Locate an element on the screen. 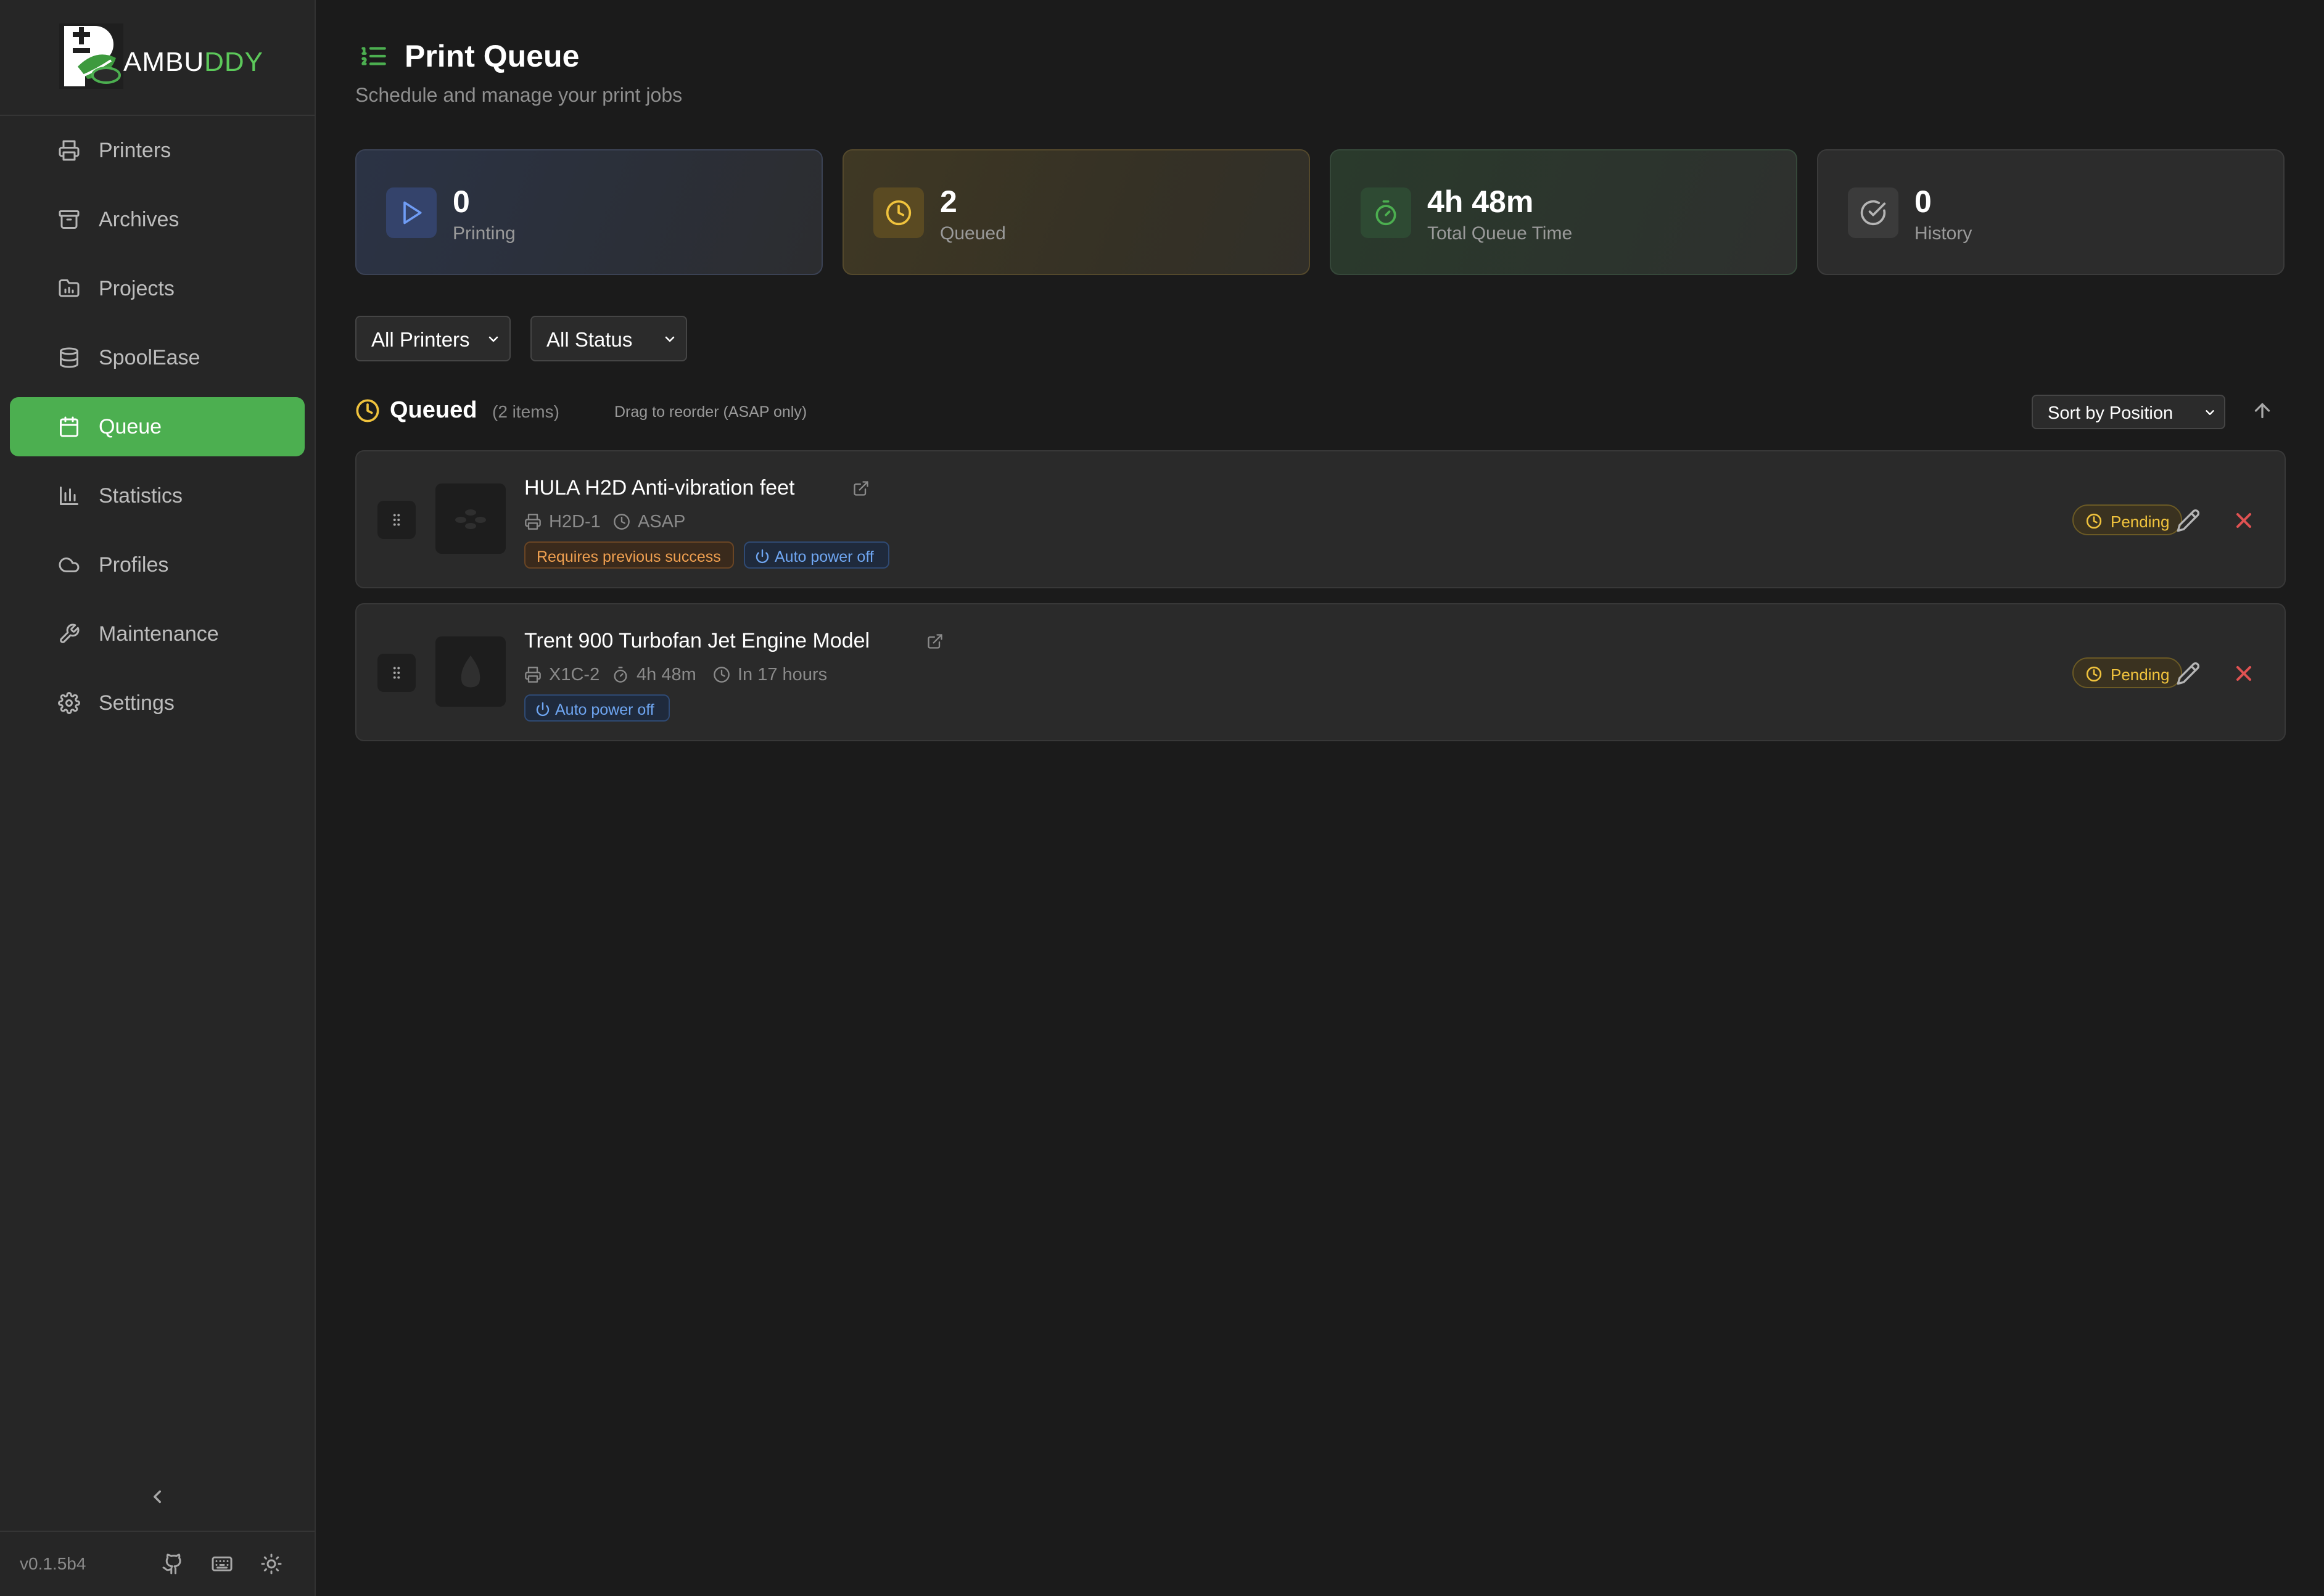 Image resolution: width=2324 pixels, height=1596 pixels. sidebar-item-settings: Settings is located at coordinates (157, 703).